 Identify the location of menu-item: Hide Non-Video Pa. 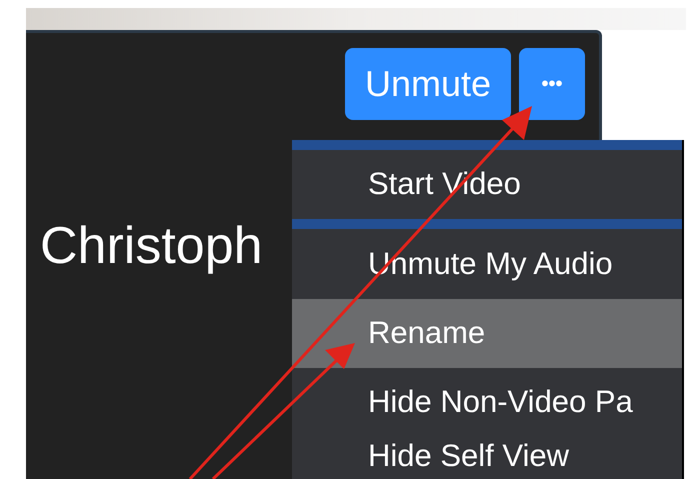
(487, 402).